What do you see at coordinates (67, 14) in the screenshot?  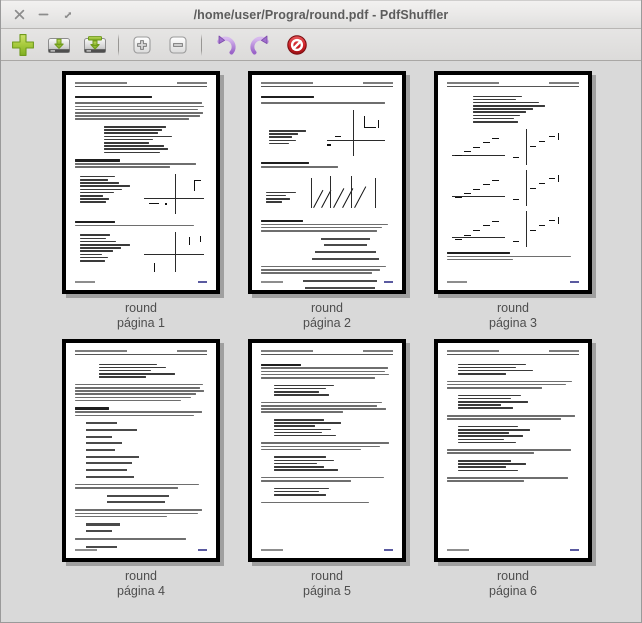 I see `maximize-icon` at bounding box center [67, 14].